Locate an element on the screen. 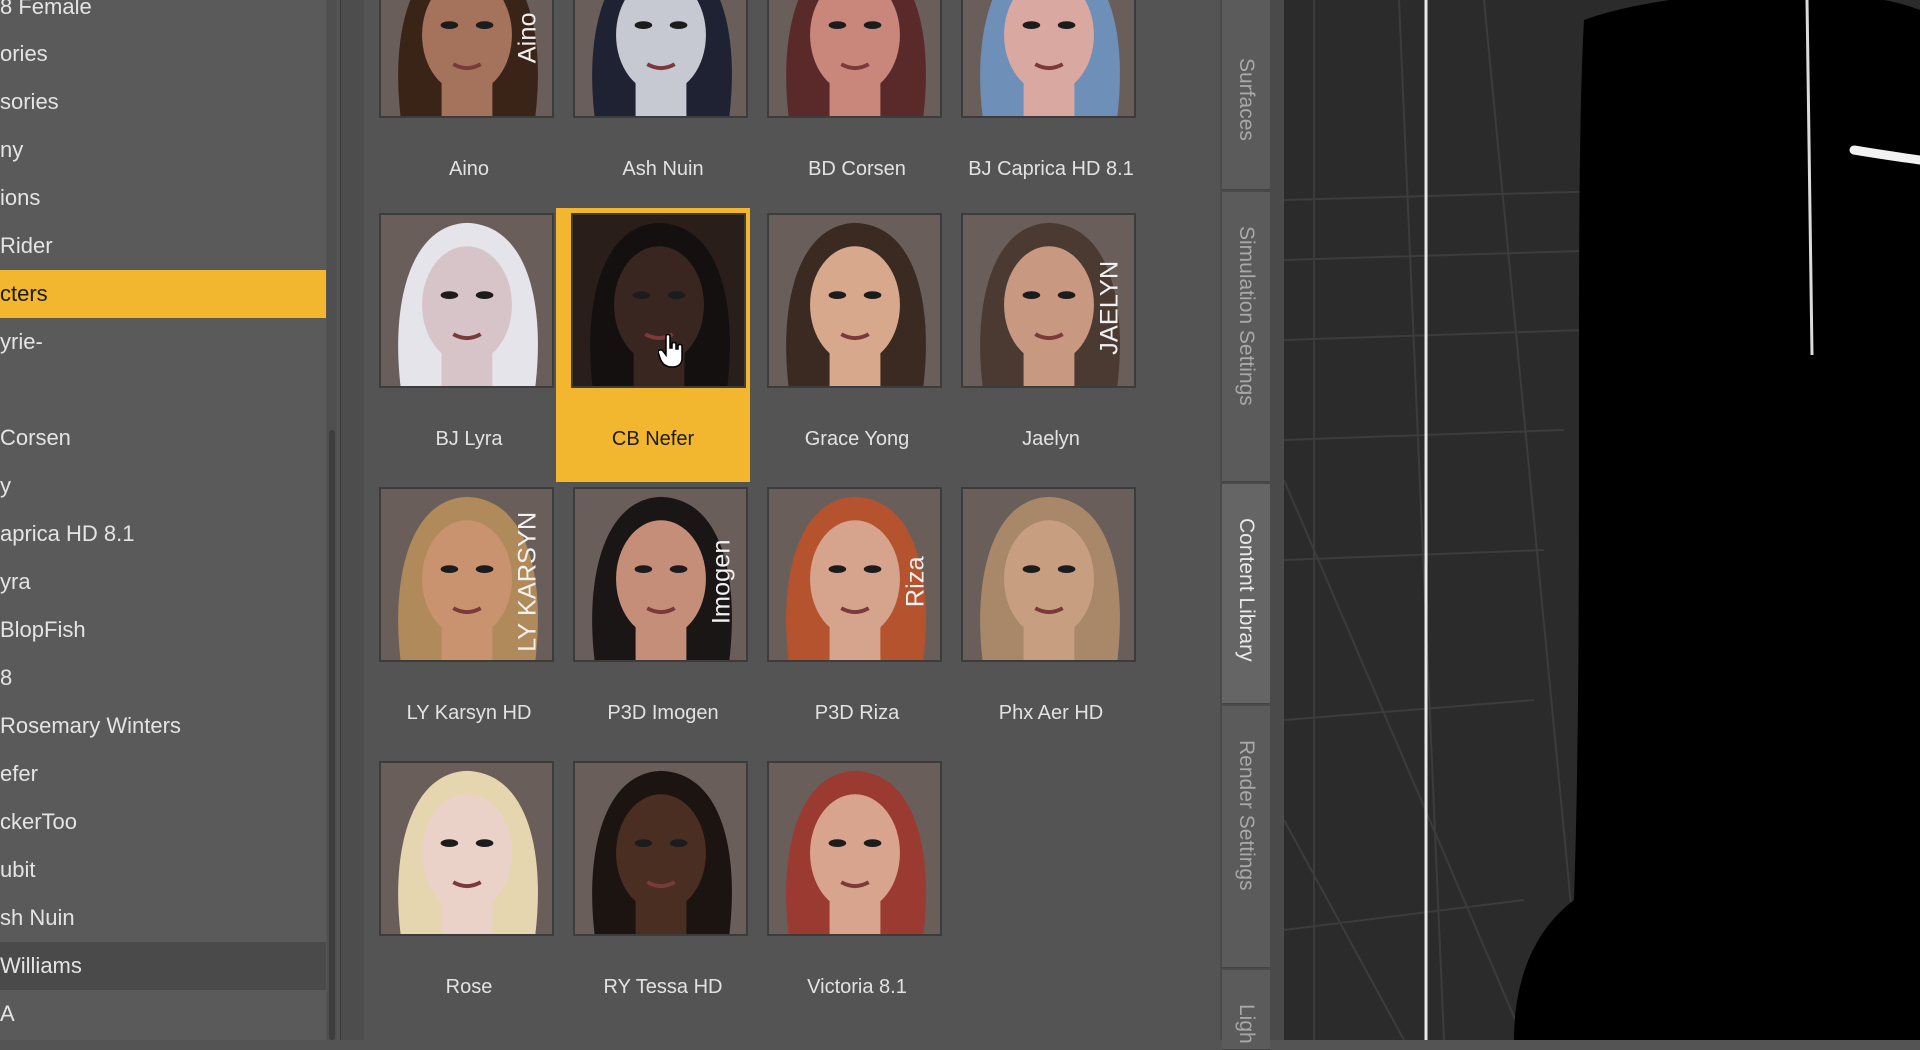 This screenshot has width=1920, height=1050. tree-item: aprica HD 8.1 is located at coordinates (163, 534).